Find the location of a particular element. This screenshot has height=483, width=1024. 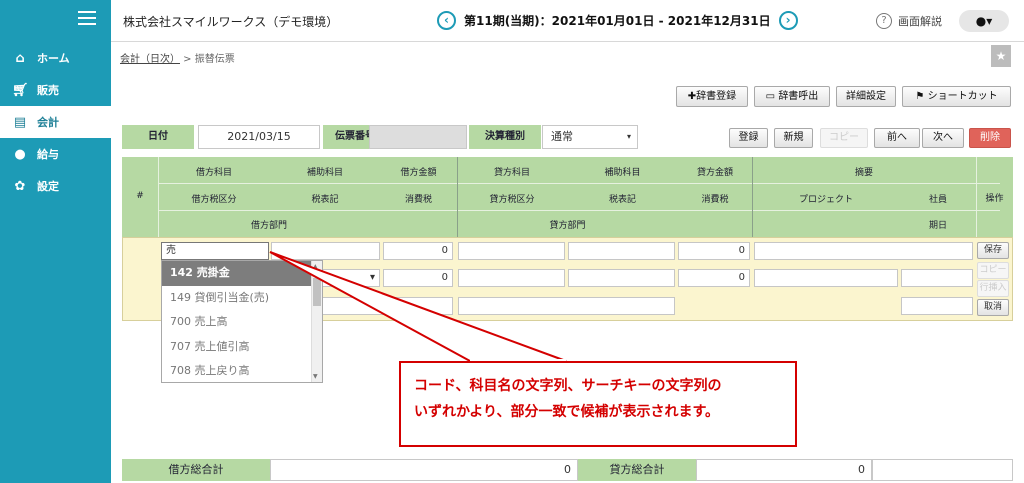

callout-line-2: いずれかより、部分一致で候補が表示されます。 is located at coordinates (567, 412).